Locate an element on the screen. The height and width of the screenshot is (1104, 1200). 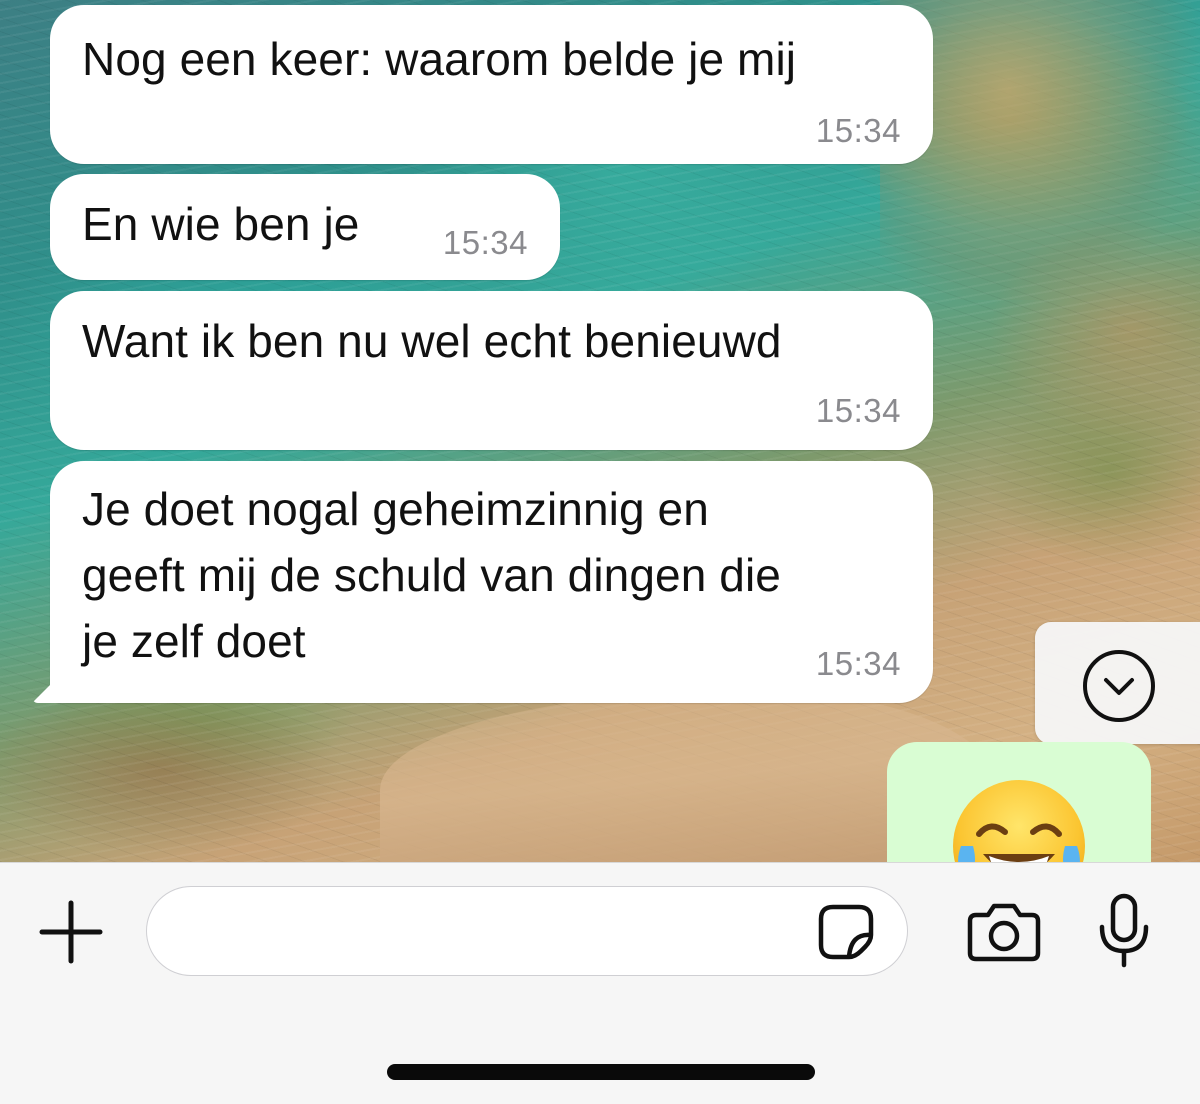
message-bubble-incoming: Nog een keer: waarom belde je mij 15:34 is located at coordinates (491, 84).